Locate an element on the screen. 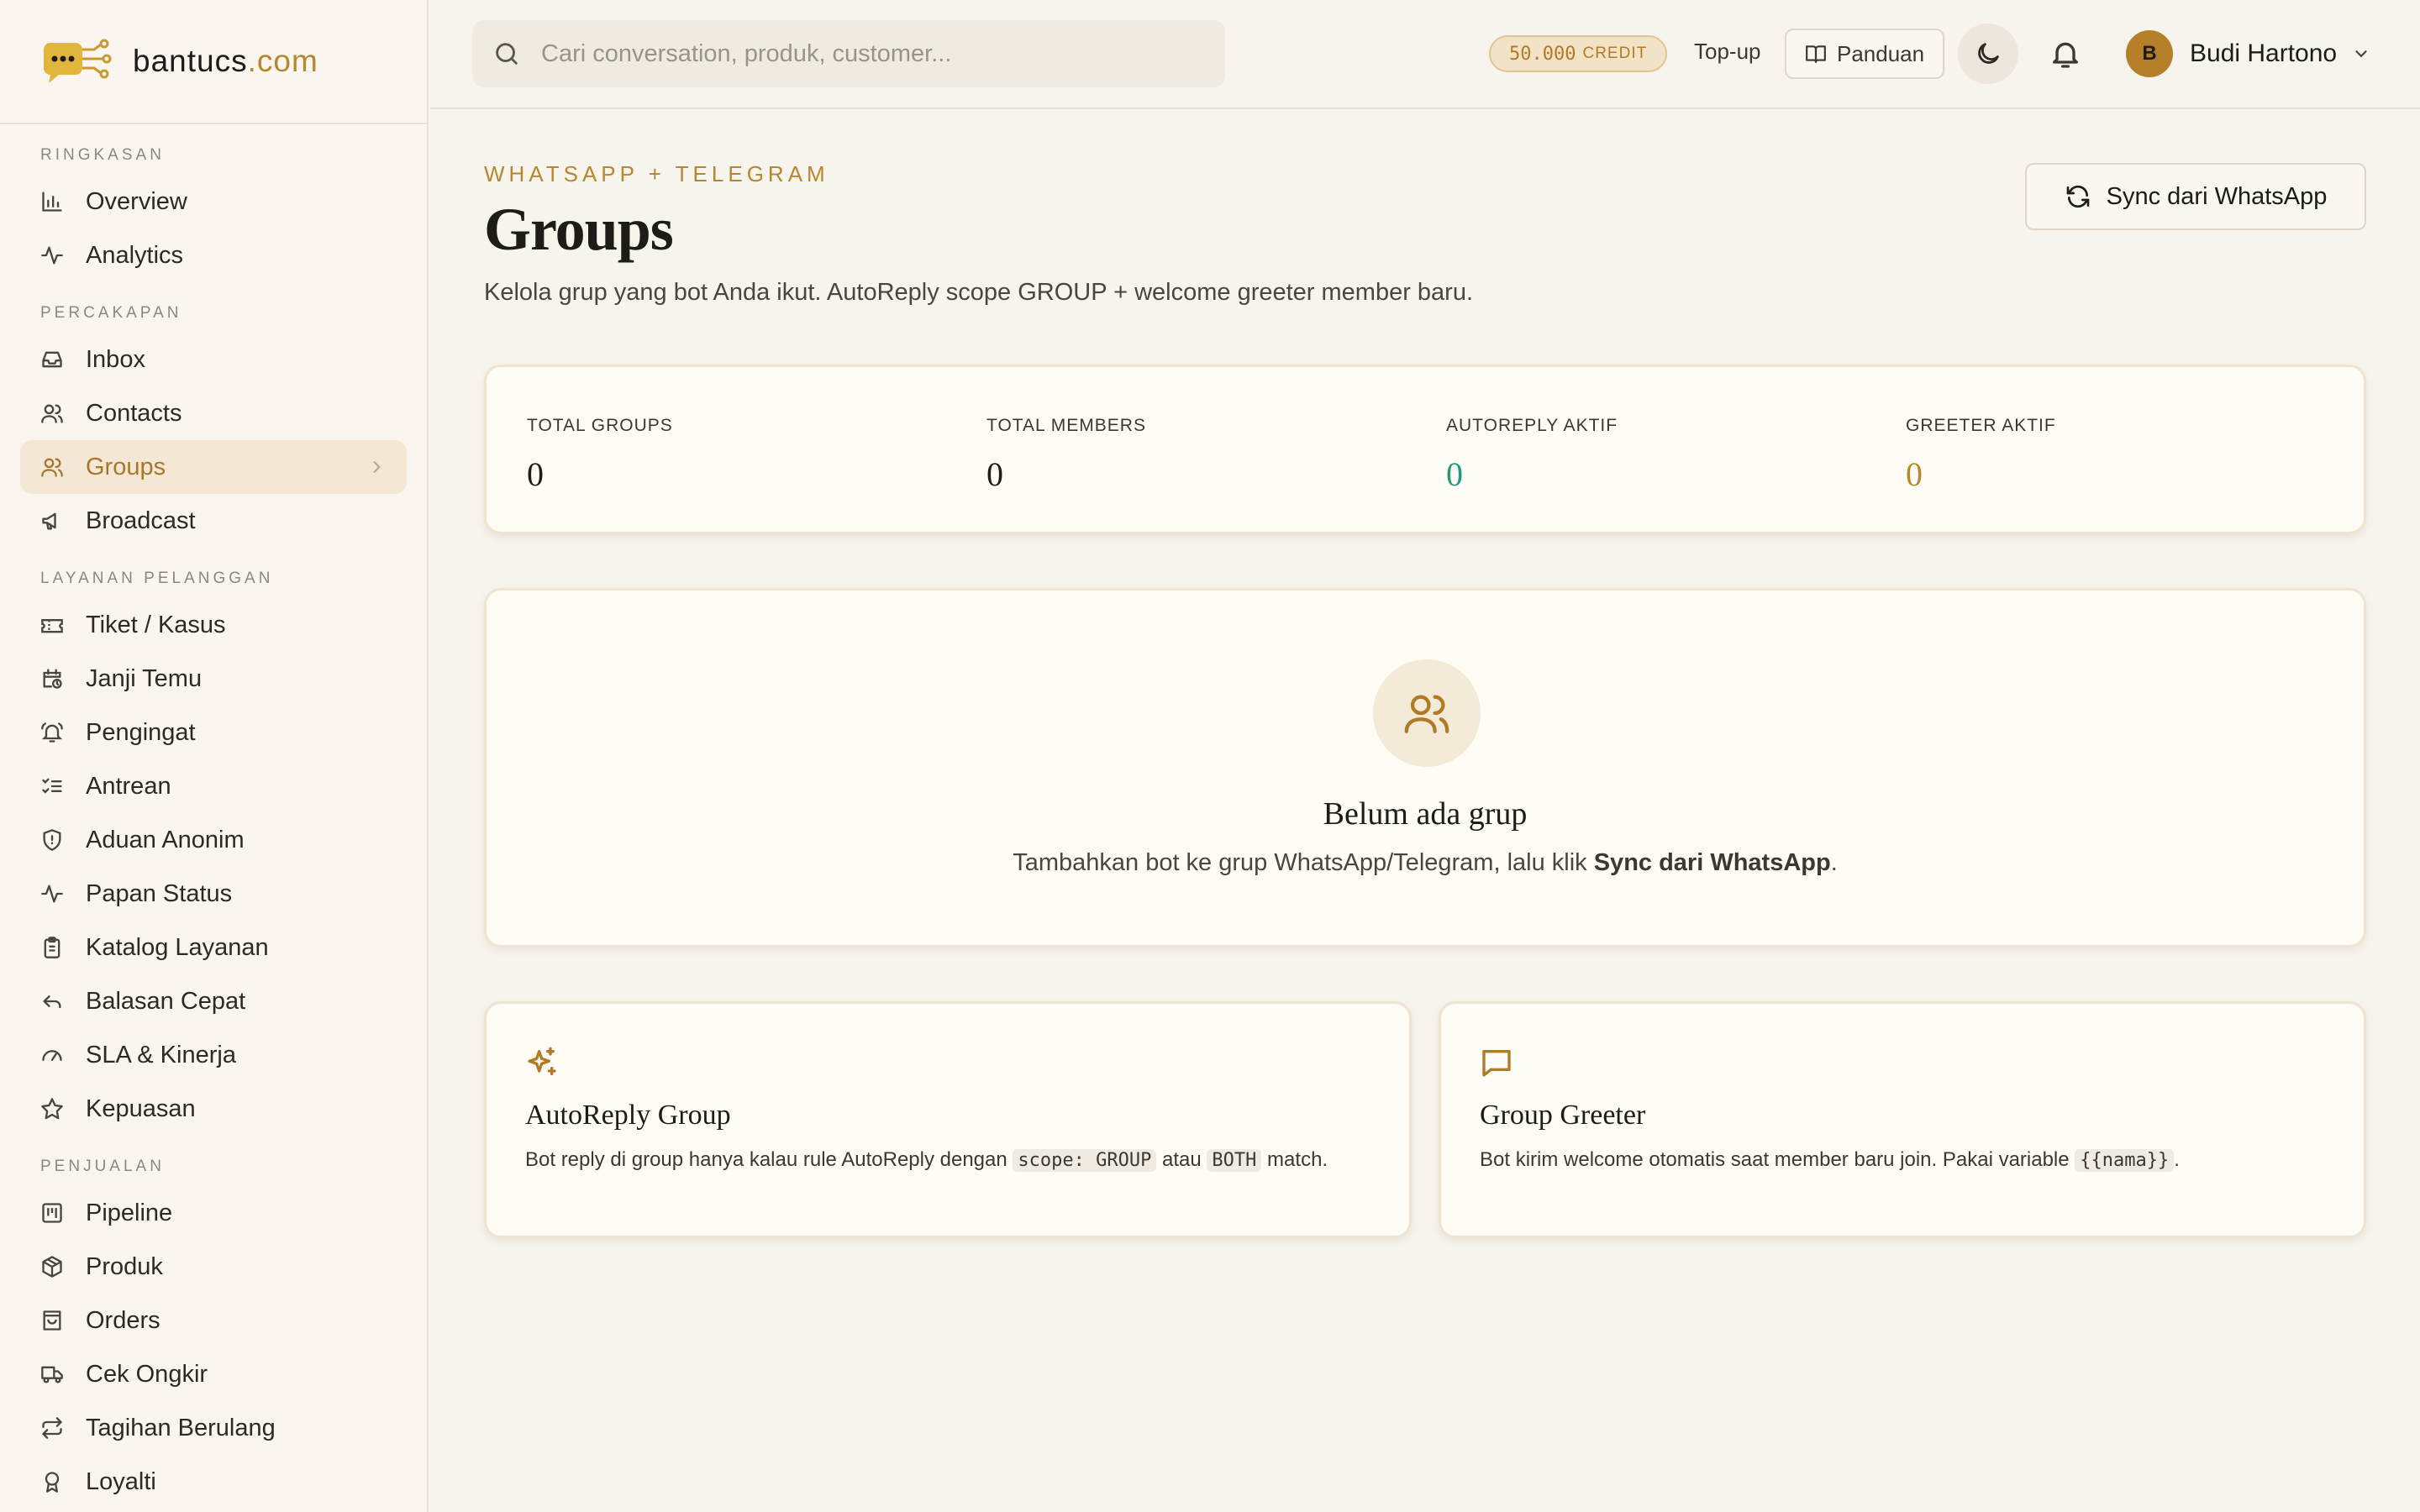  panduan-label: Panduan is located at coordinates (1881, 53).